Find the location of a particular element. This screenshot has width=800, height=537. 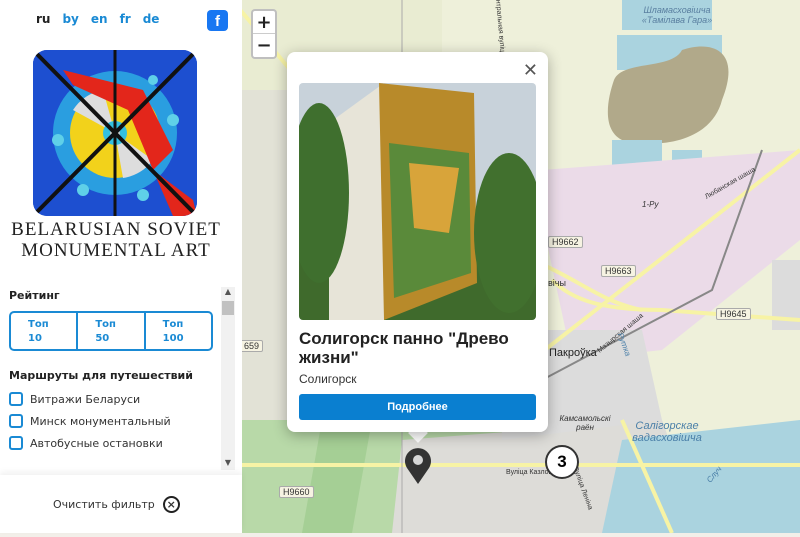

checkbox-label: Минск монументальный is located at coordinates (100, 421).